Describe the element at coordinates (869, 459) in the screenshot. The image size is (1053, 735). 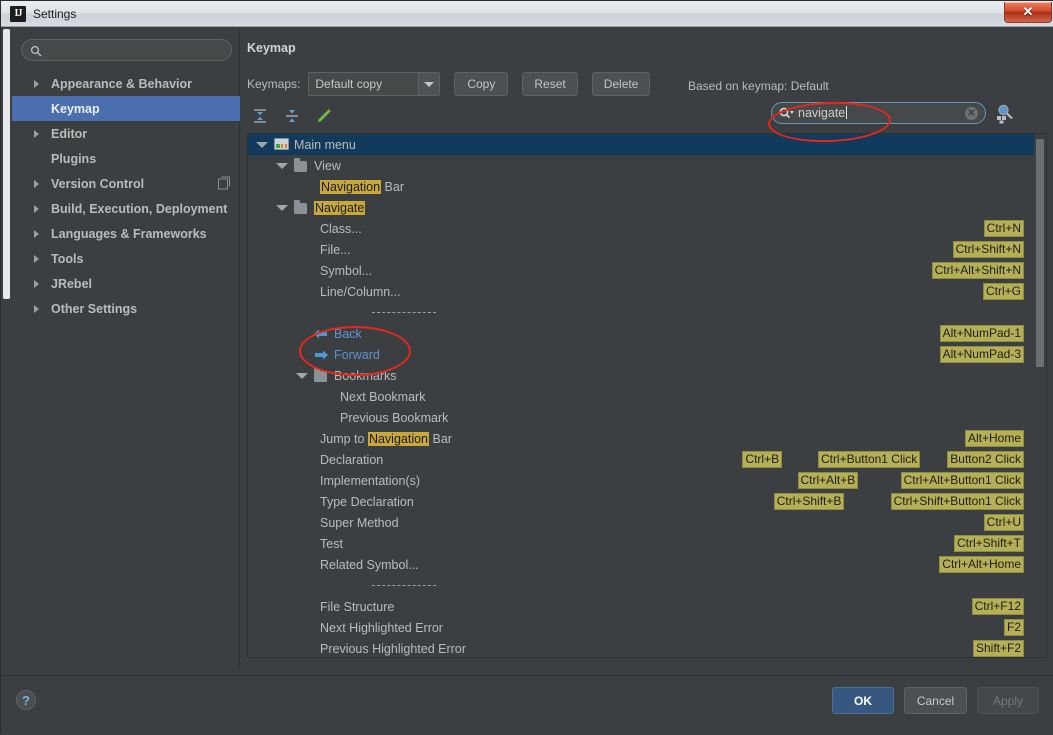
I see `shortcut-badge: Ctrl+Button1 Click` at that location.